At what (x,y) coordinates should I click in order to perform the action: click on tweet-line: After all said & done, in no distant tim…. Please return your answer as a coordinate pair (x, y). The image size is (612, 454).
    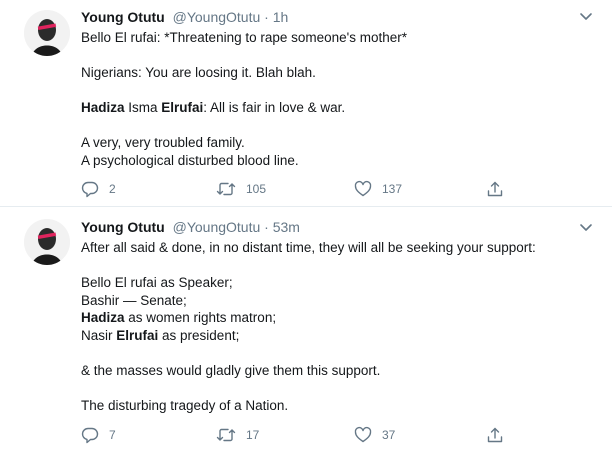
    Looking at the image, I should click on (341, 248).